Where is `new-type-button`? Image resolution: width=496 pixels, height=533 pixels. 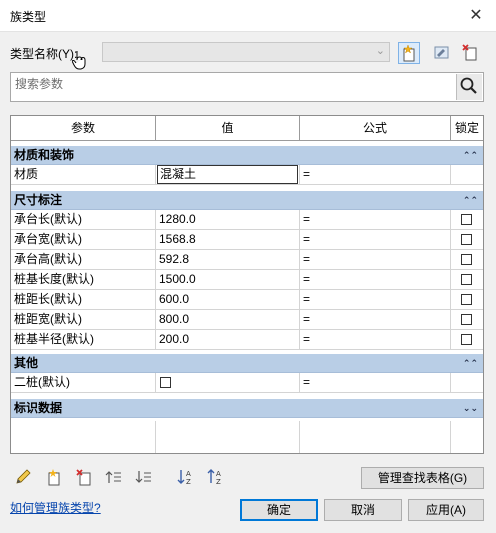
new-type-button is located at coordinates (409, 53).